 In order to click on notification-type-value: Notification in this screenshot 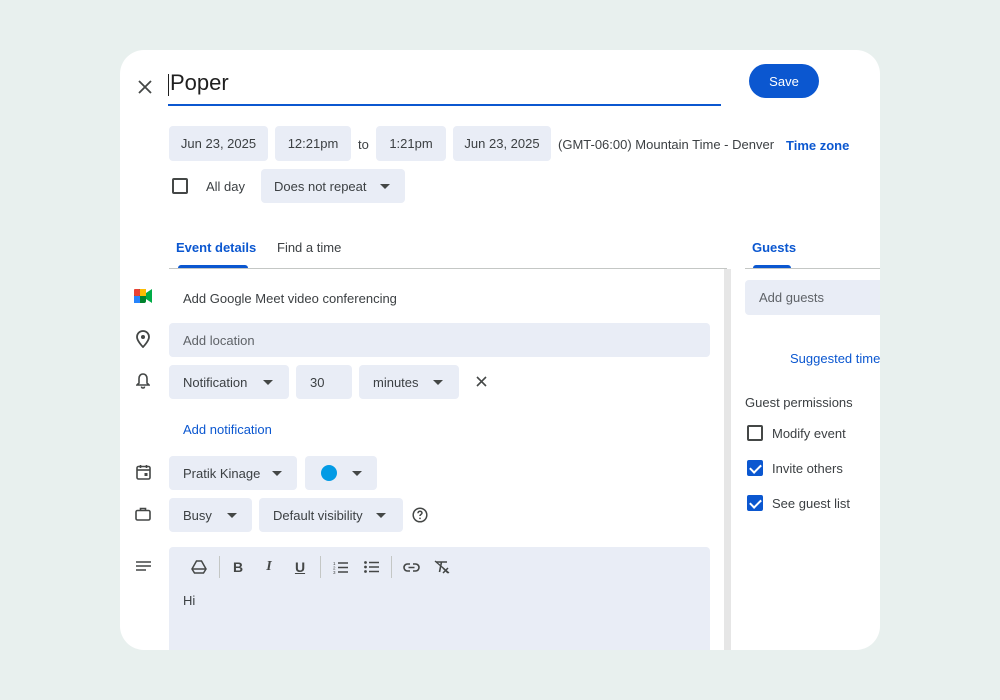, I will do `click(215, 382)`.